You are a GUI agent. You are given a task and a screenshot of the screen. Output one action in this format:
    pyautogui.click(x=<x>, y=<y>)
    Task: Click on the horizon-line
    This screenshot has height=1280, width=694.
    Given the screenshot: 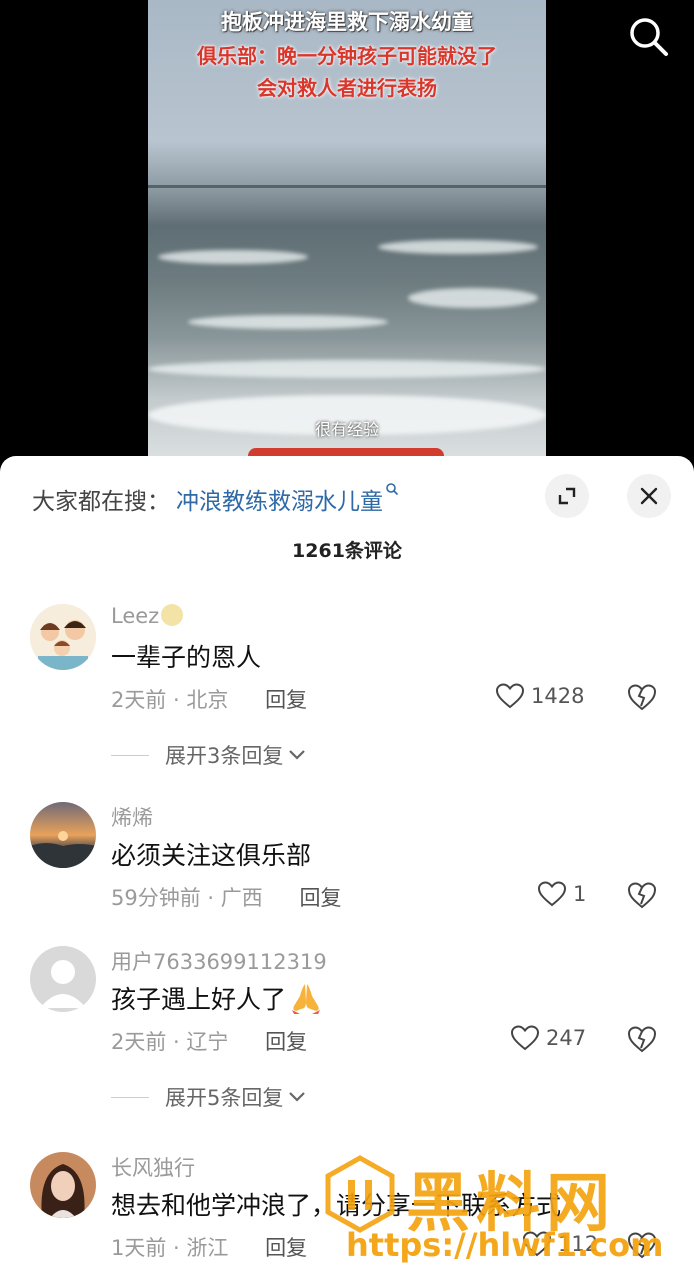 What is the action you would take?
    pyautogui.click(x=347, y=186)
    